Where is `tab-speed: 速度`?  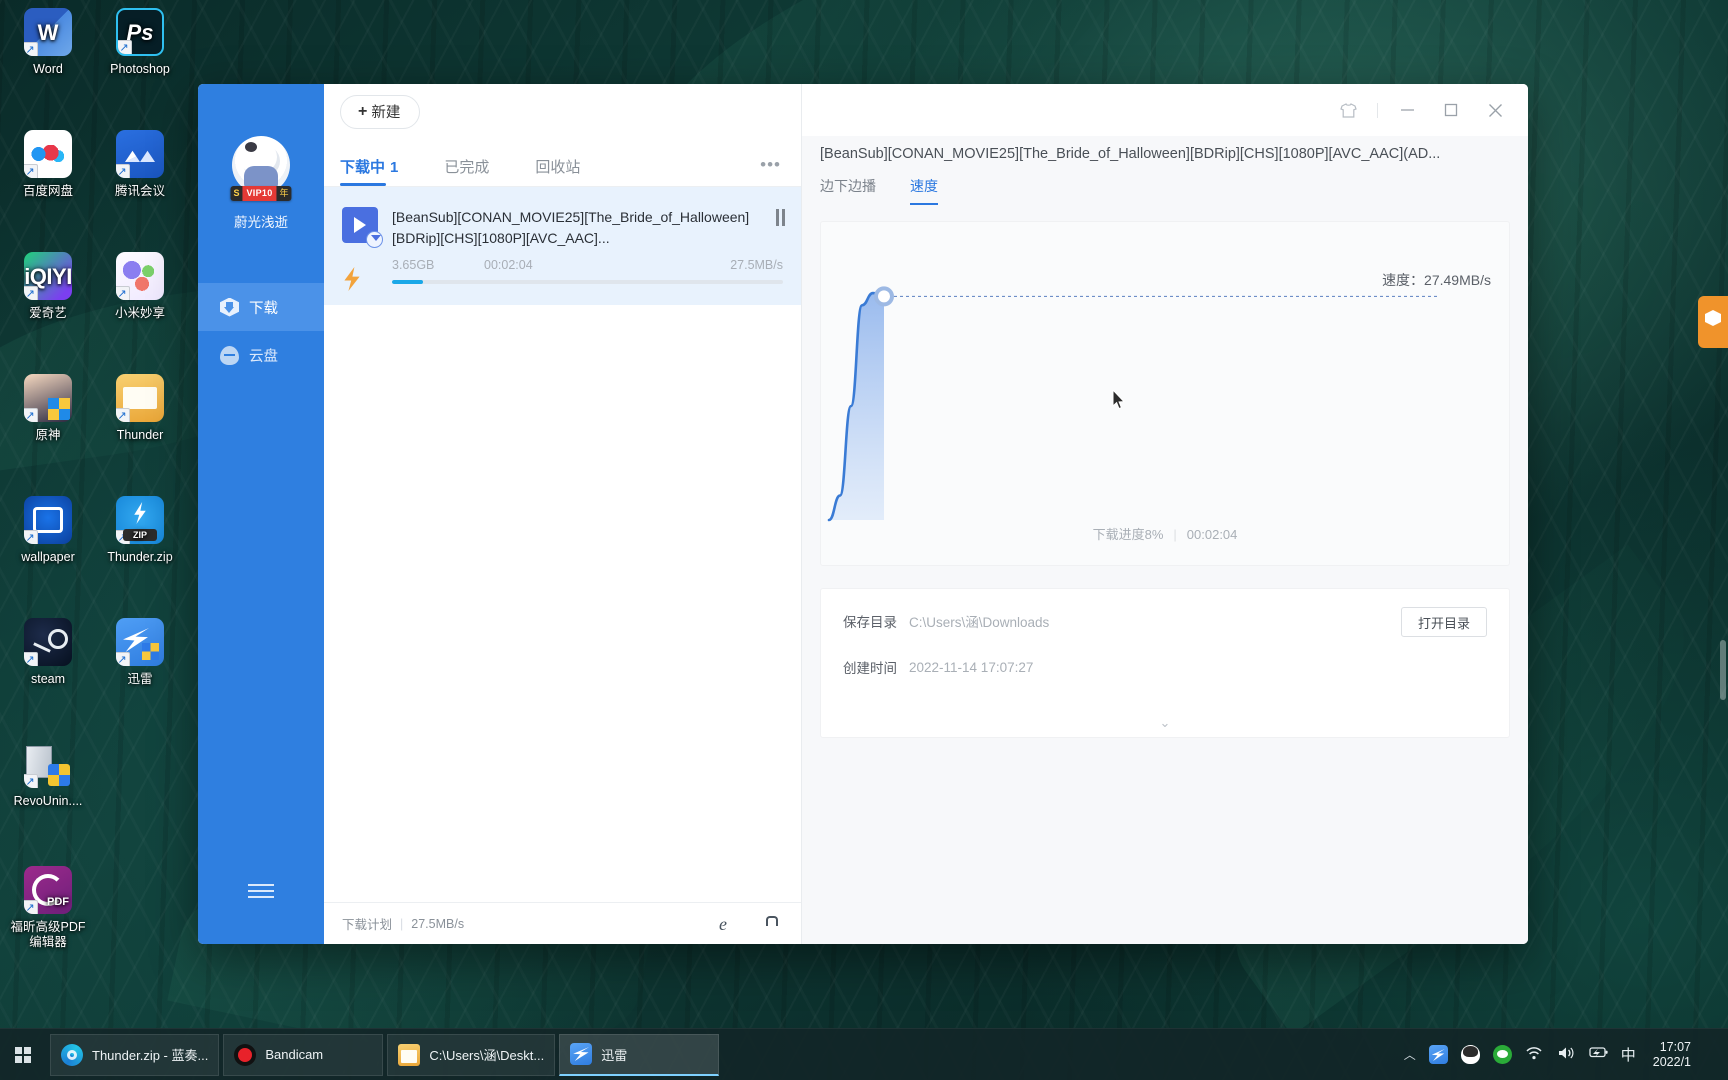 tab-speed: 速度 is located at coordinates (924, 190).